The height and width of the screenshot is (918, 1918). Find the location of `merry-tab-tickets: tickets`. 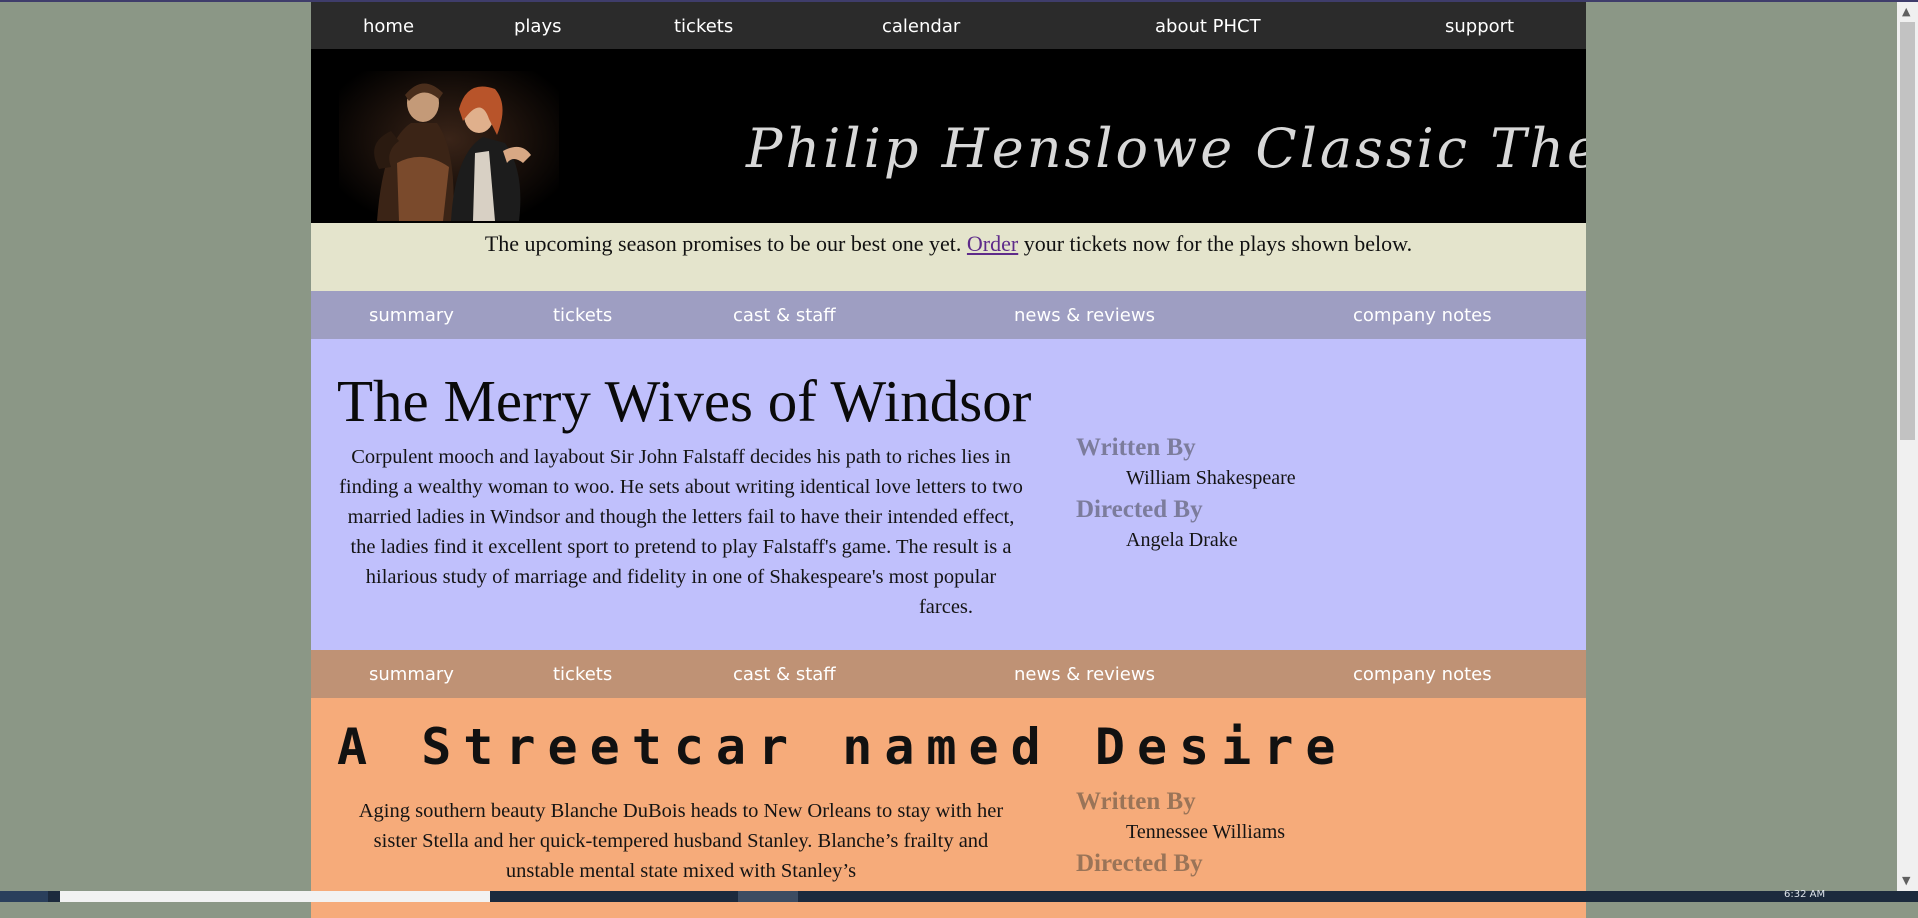

merry-tab-tickets: tickets is located at coordinates (582, 315).